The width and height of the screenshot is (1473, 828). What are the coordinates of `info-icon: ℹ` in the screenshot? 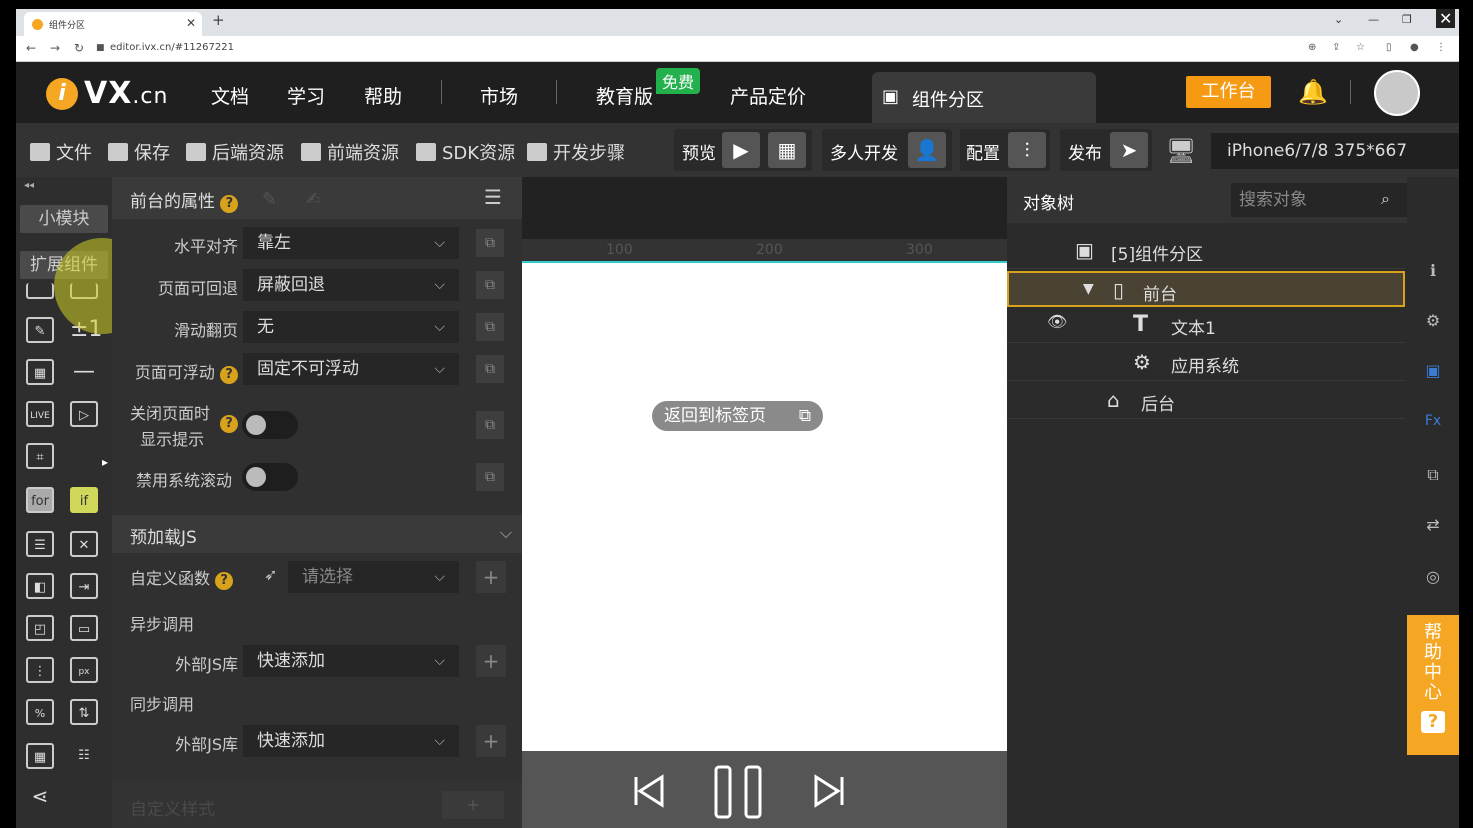 It's located at (1433, 272).